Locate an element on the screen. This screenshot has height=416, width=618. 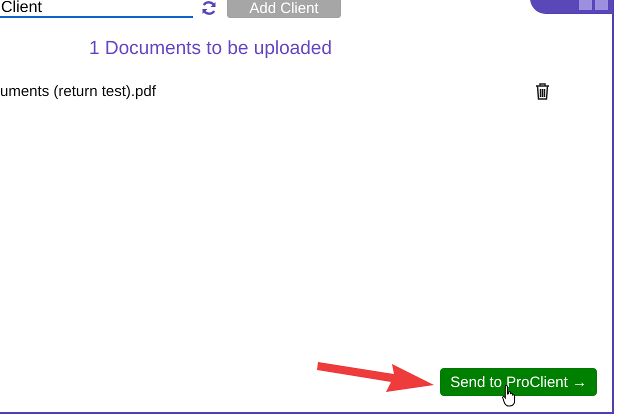
refresh-icon is located at coordinates (209, 8).